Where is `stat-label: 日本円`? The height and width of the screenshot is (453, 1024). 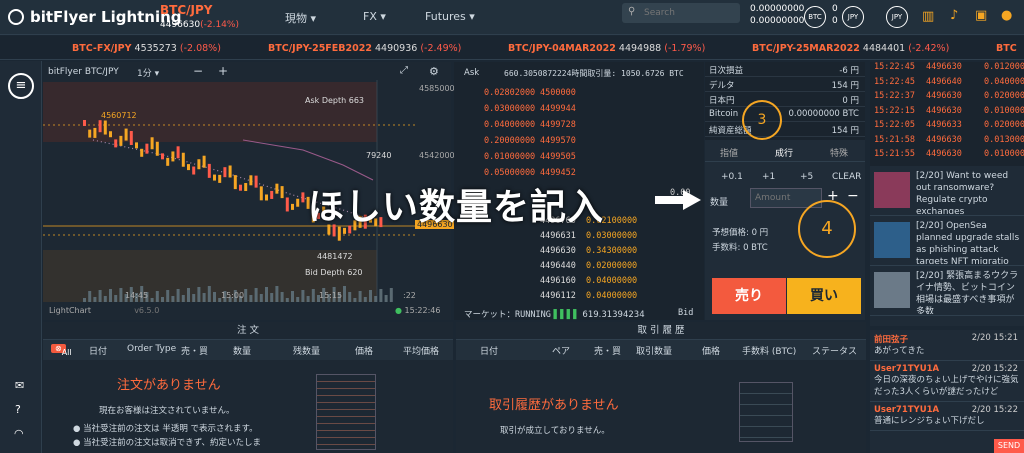 stat-label: 日本円 is located at coordinates (722, 101).